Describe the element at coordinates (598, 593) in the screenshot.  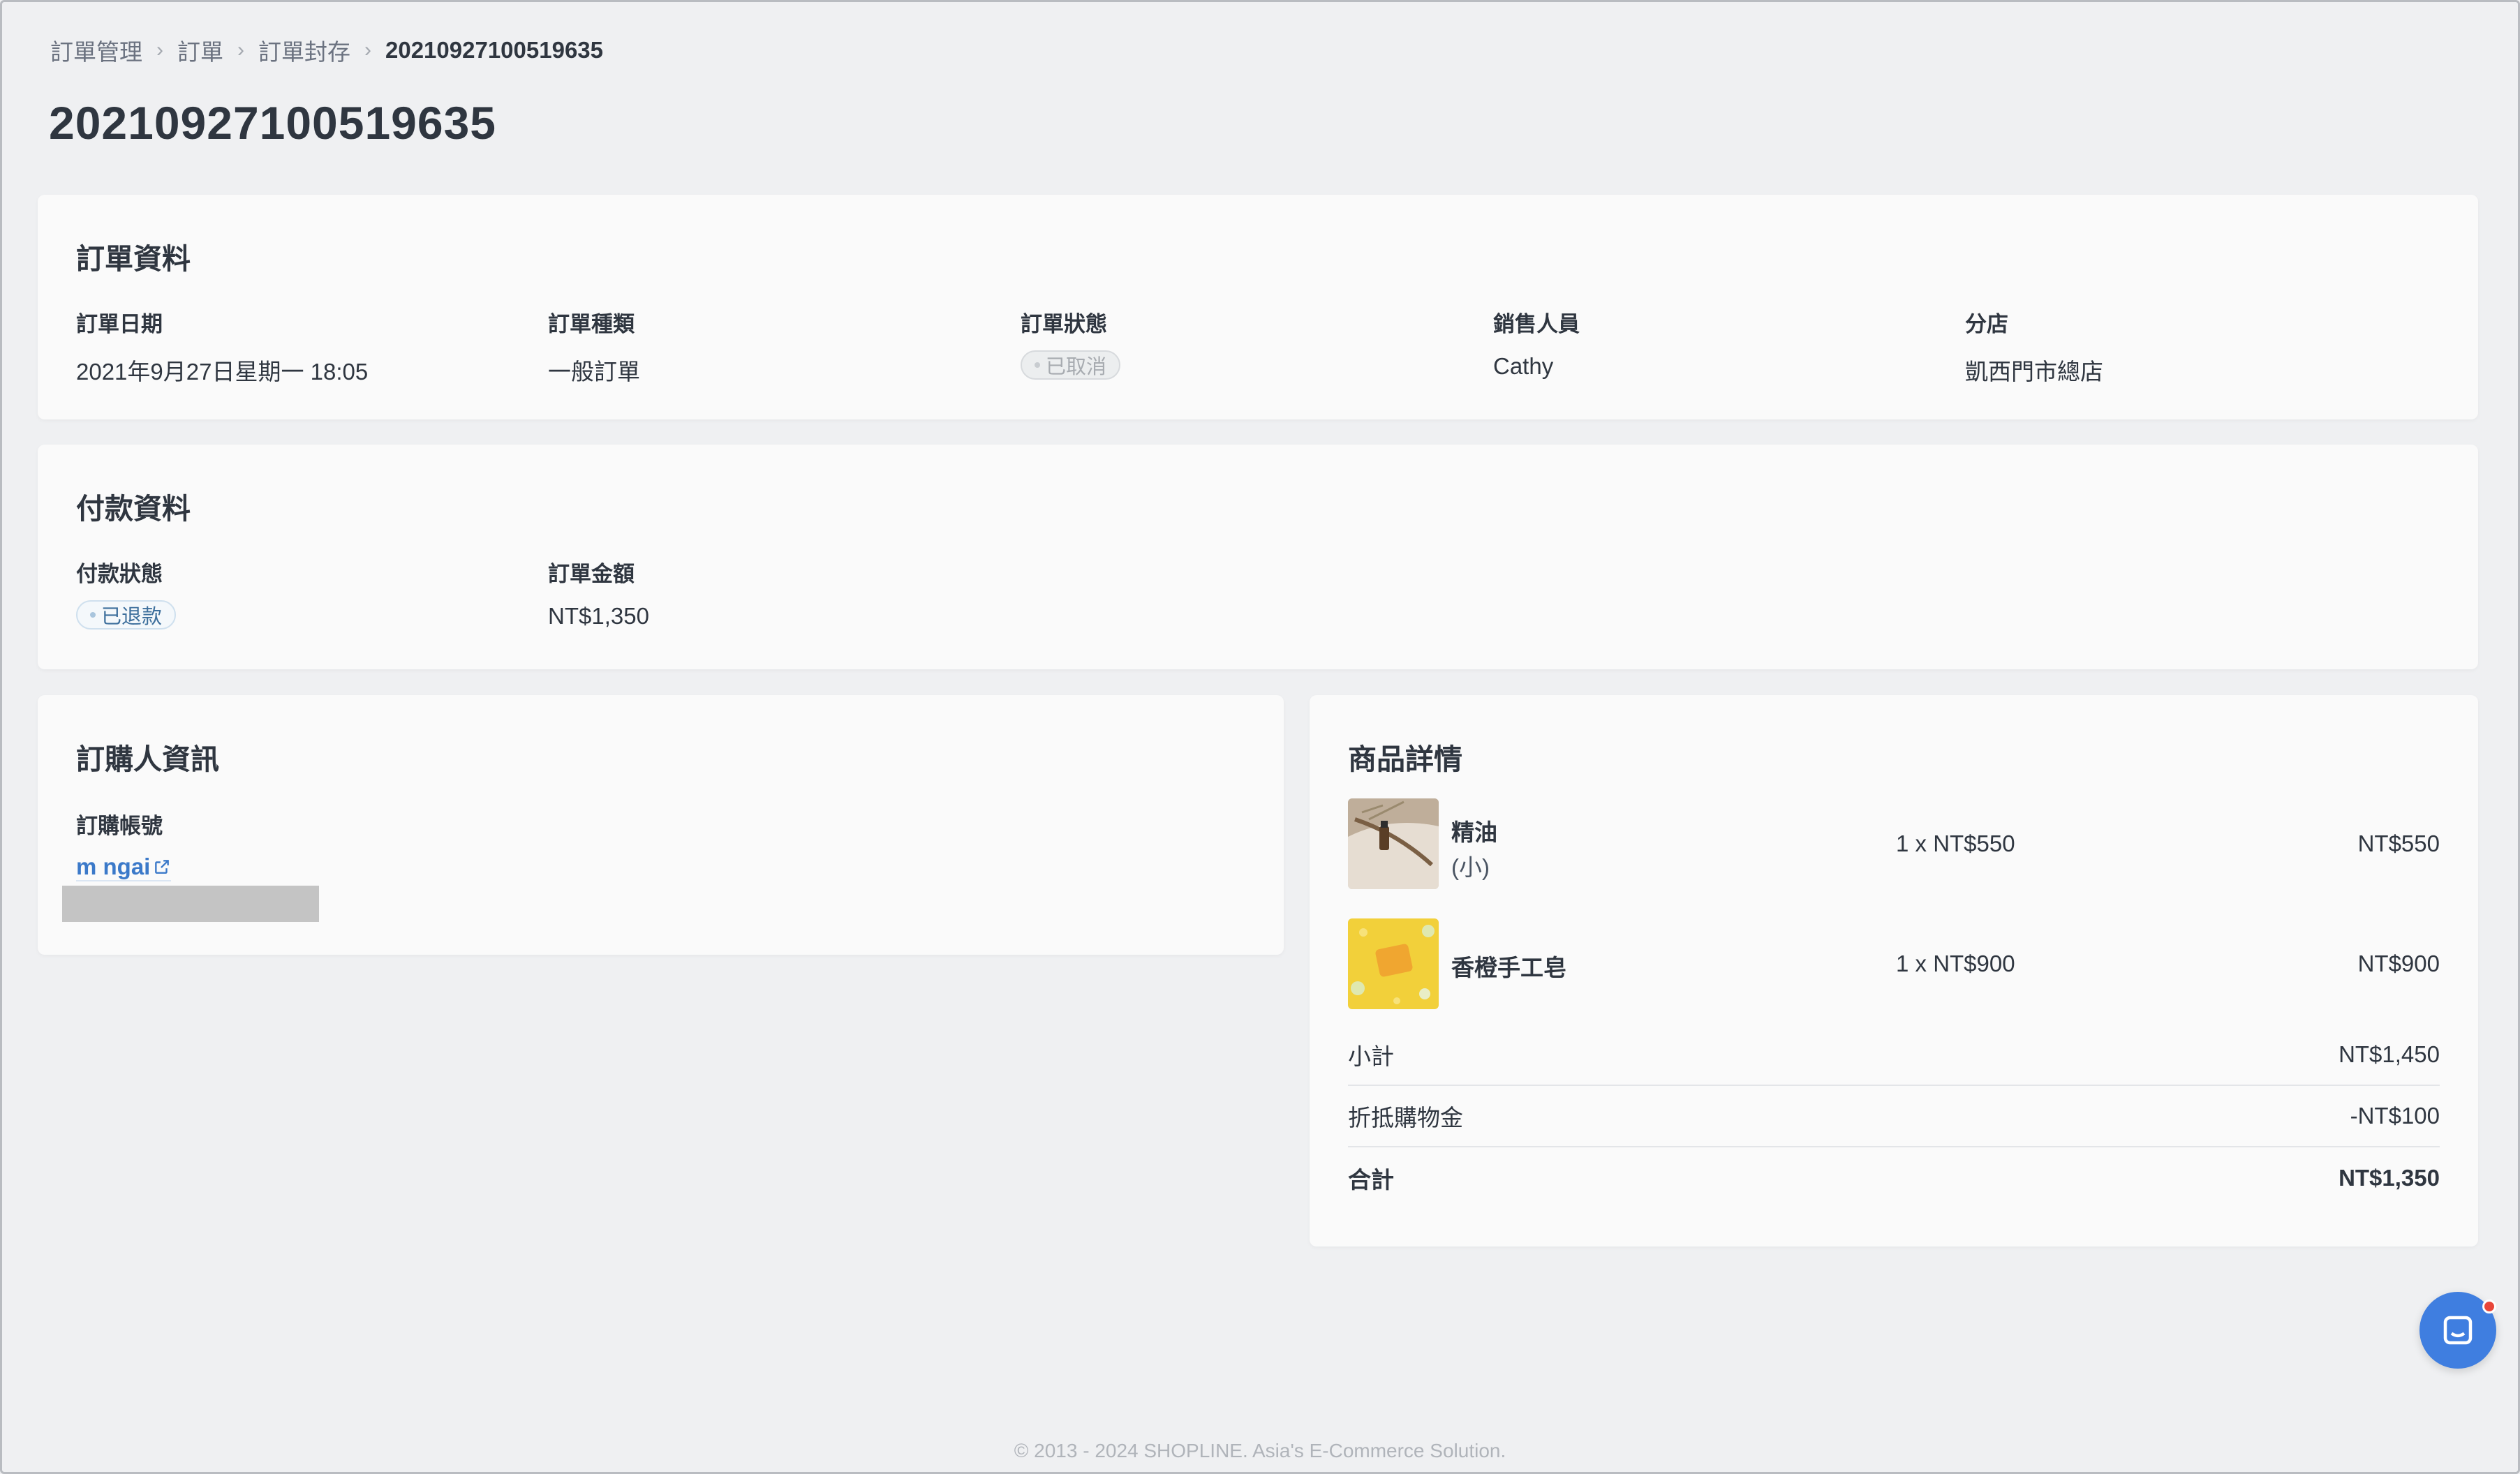
I see `order-amount-field: 訂單金額 NT$1,350` at that location.